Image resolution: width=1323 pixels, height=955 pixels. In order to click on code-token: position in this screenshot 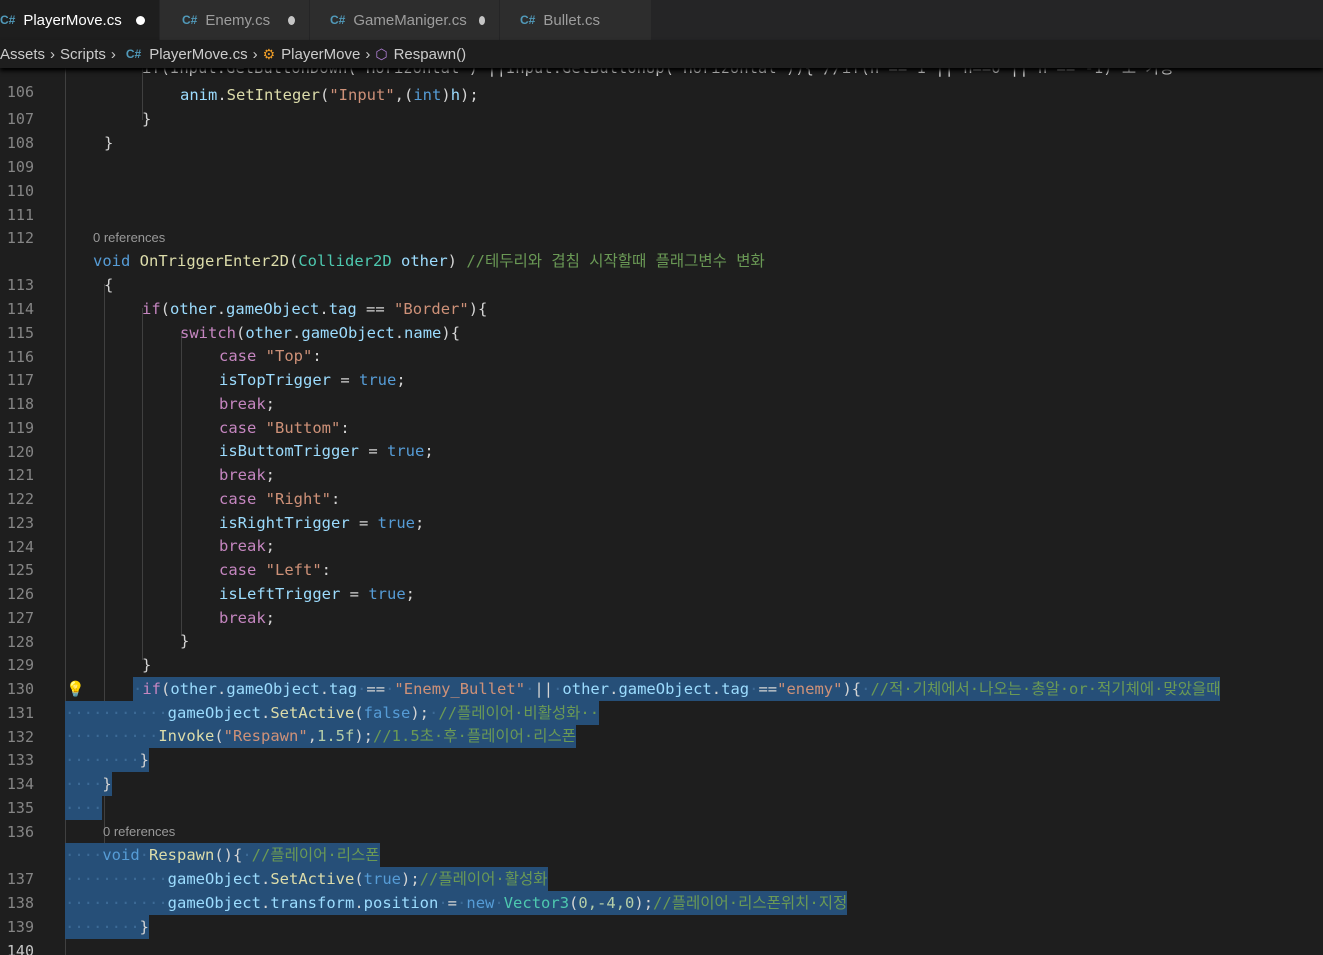, I will do `click(401, 903)`.